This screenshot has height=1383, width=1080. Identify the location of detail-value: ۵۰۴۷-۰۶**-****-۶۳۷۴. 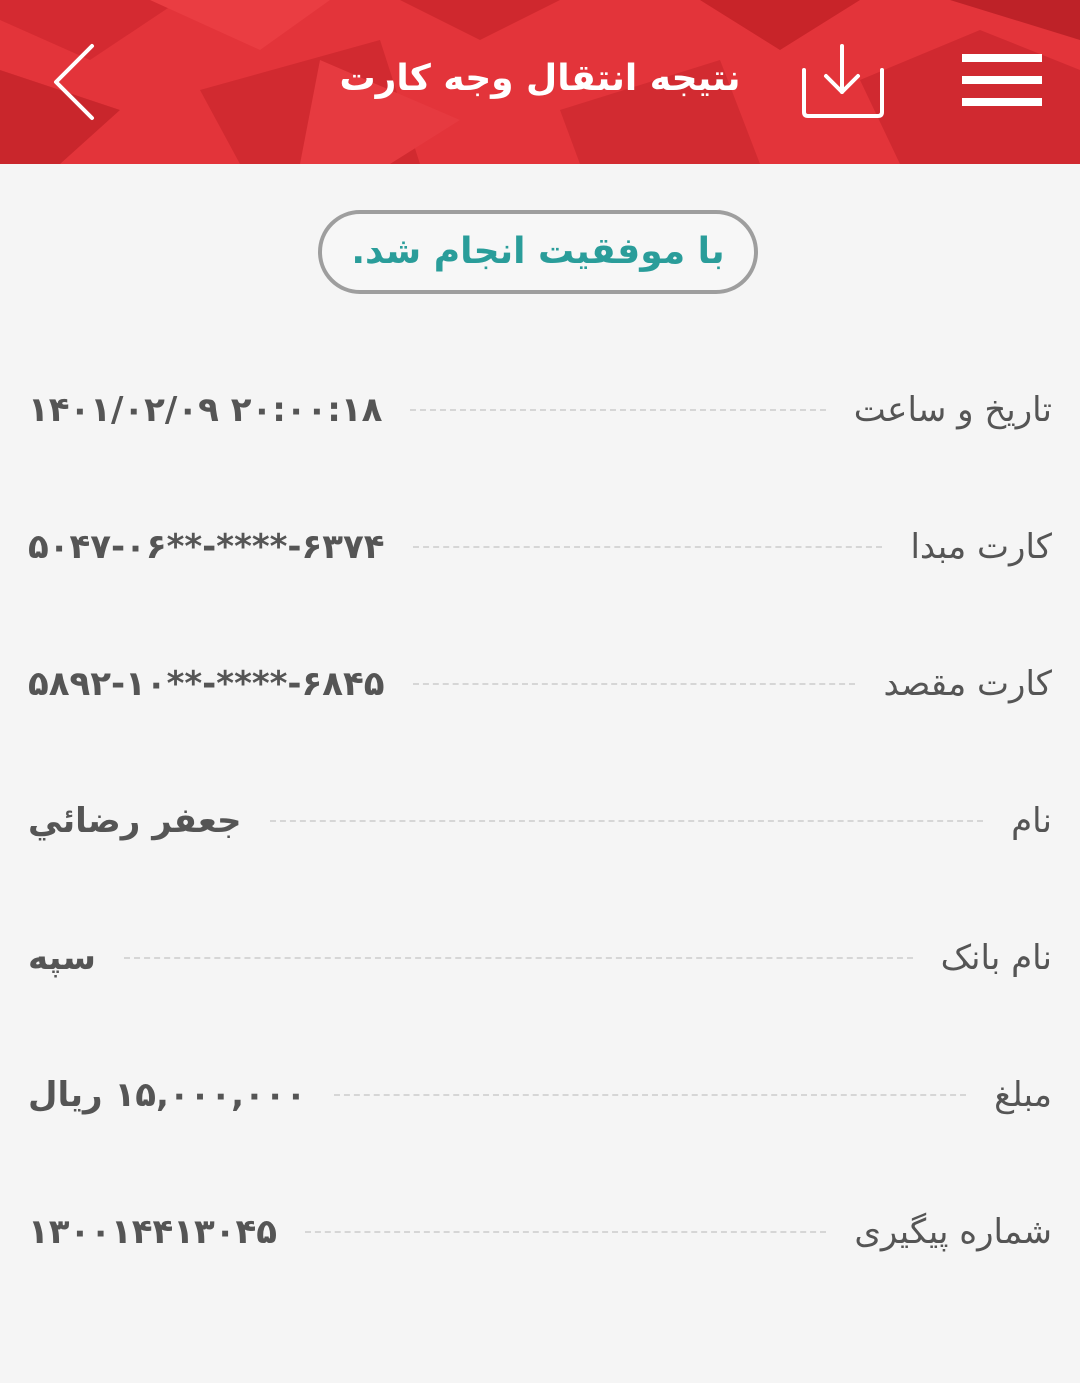
(206, 547).